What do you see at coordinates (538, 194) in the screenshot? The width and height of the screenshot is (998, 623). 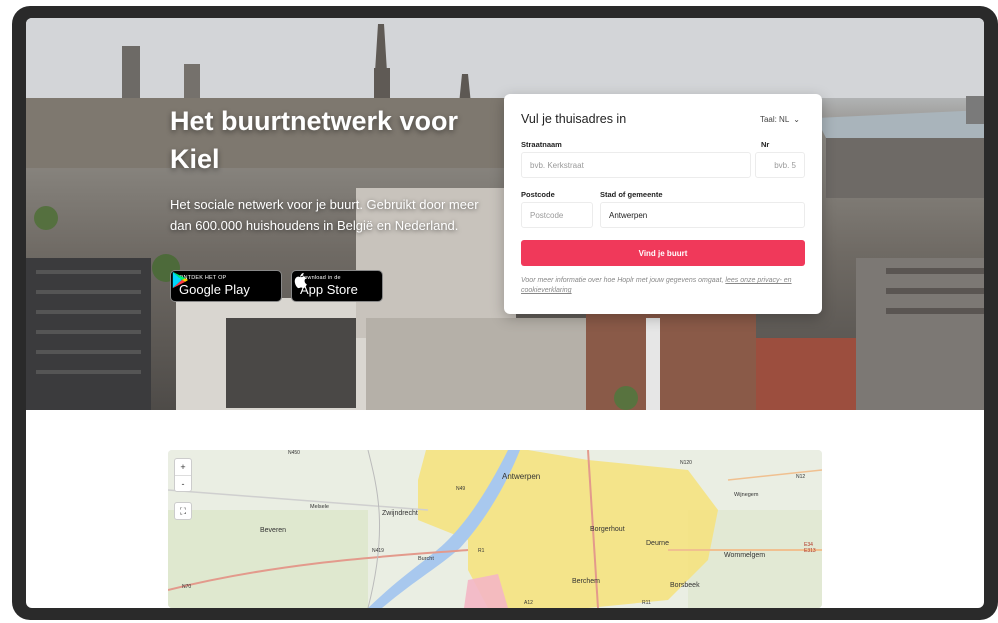 I see `postcode-label: Postcode` at bounding box center [538, 194].